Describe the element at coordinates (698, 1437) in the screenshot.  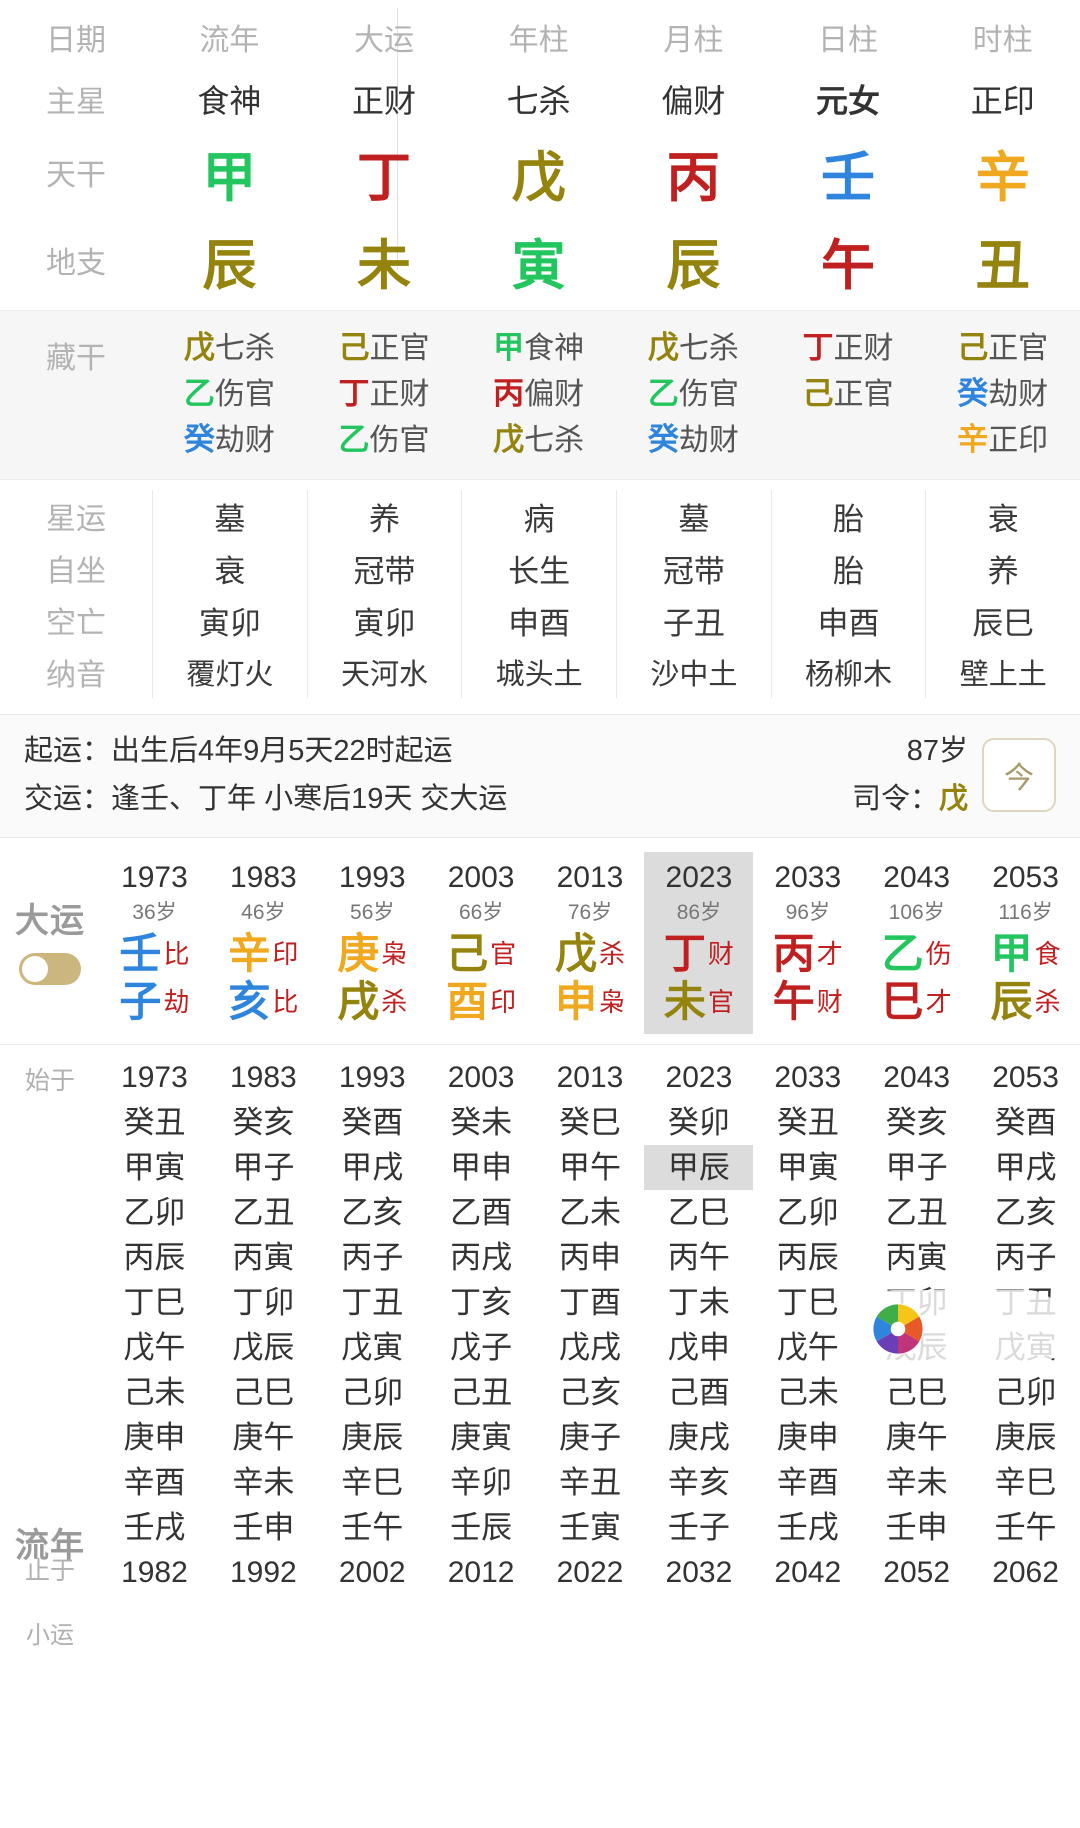
I see `liunian-cell: 庚戌` at that location.